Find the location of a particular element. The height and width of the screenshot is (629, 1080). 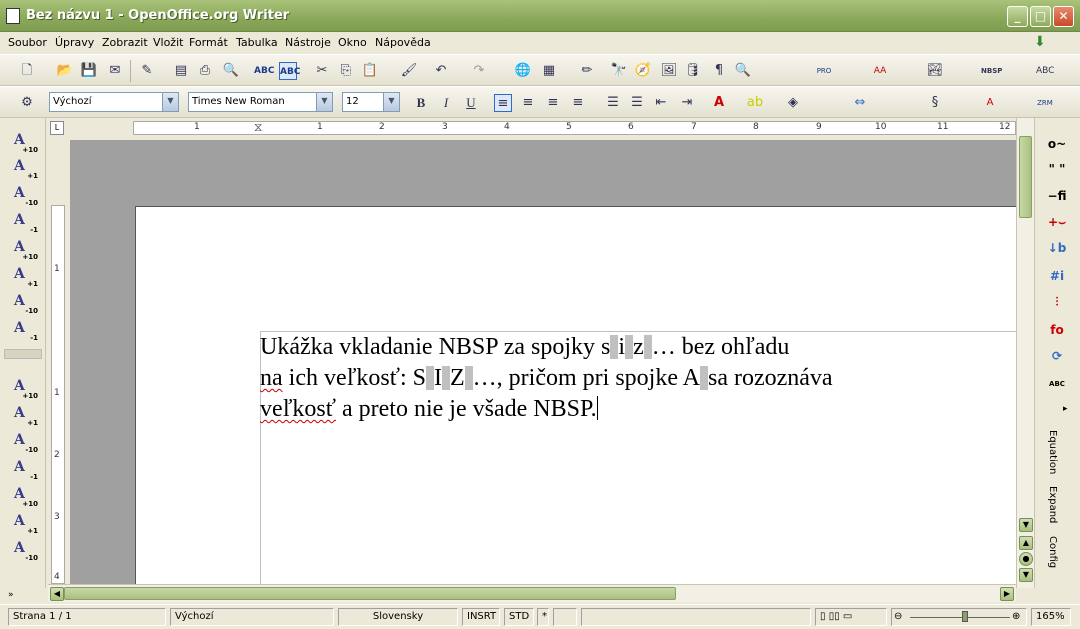

abc-icon: ABC is located at coordinates (1057, 384).